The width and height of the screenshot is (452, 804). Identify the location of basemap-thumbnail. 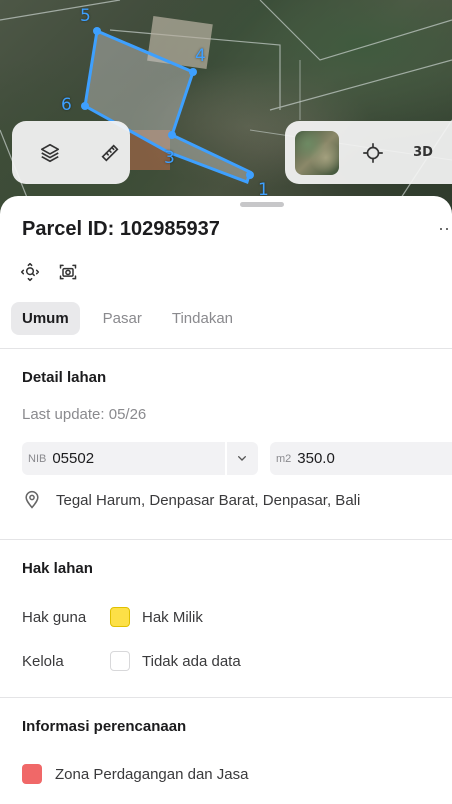
(317, 152).